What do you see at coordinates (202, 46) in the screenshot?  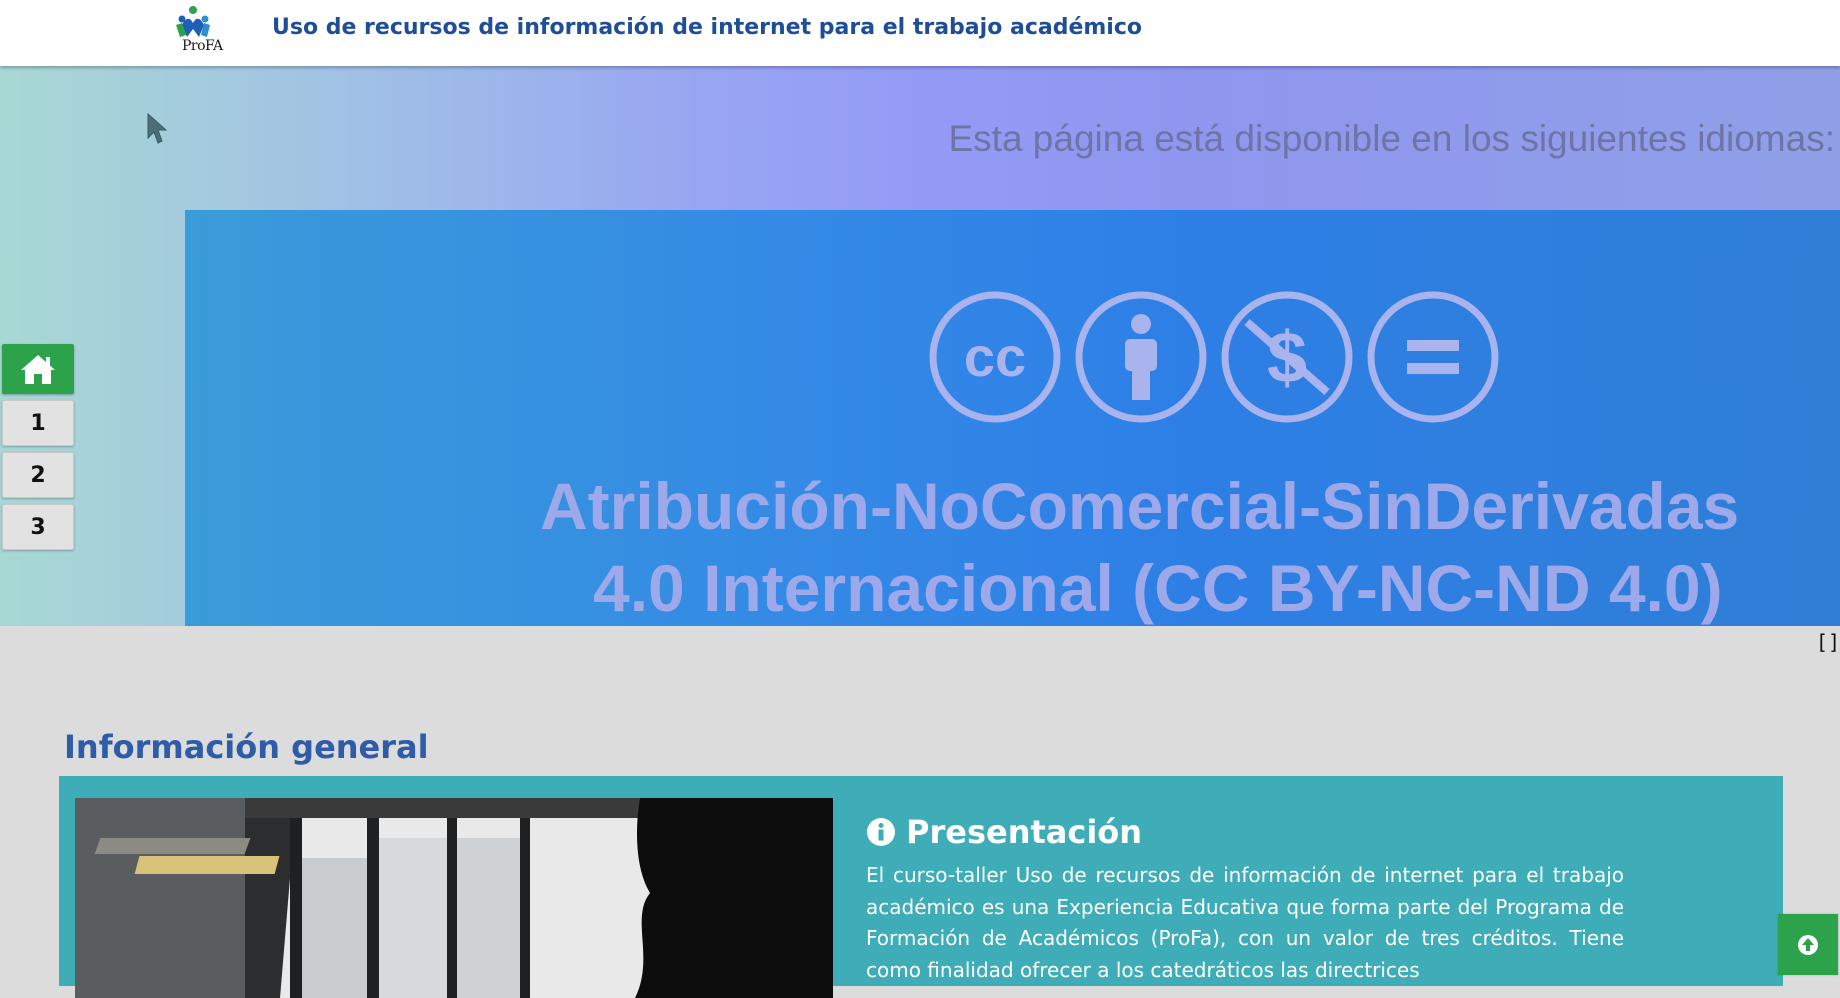 I see `logo-text: ProFA` at bounding box center [202, 46].